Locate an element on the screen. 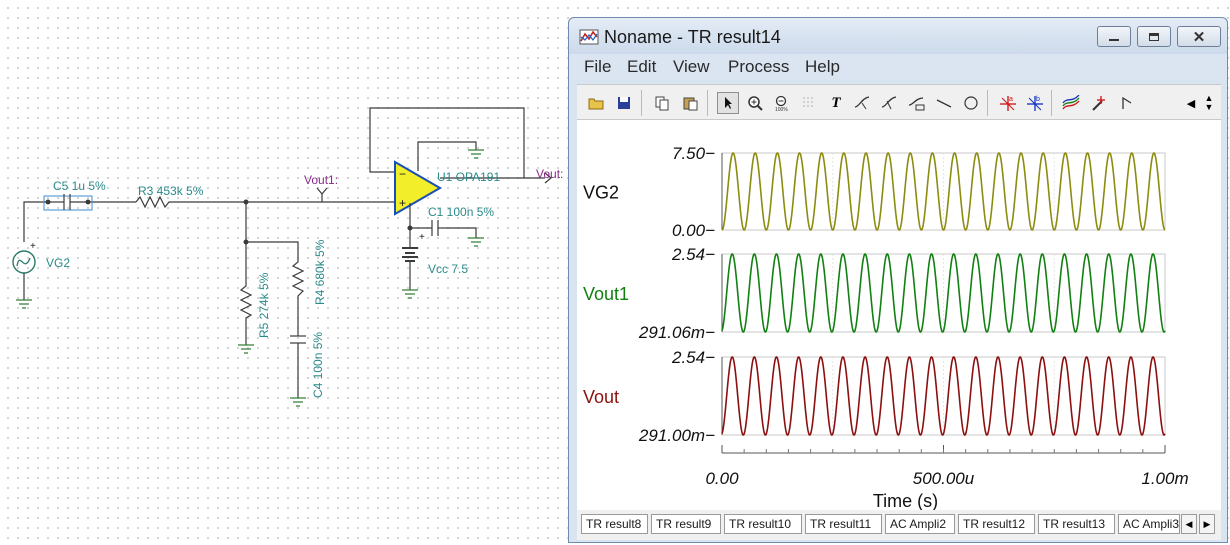 The image size is (1230, 545). label-r4: R4 680k 5% is located at coordinates (320, 272).